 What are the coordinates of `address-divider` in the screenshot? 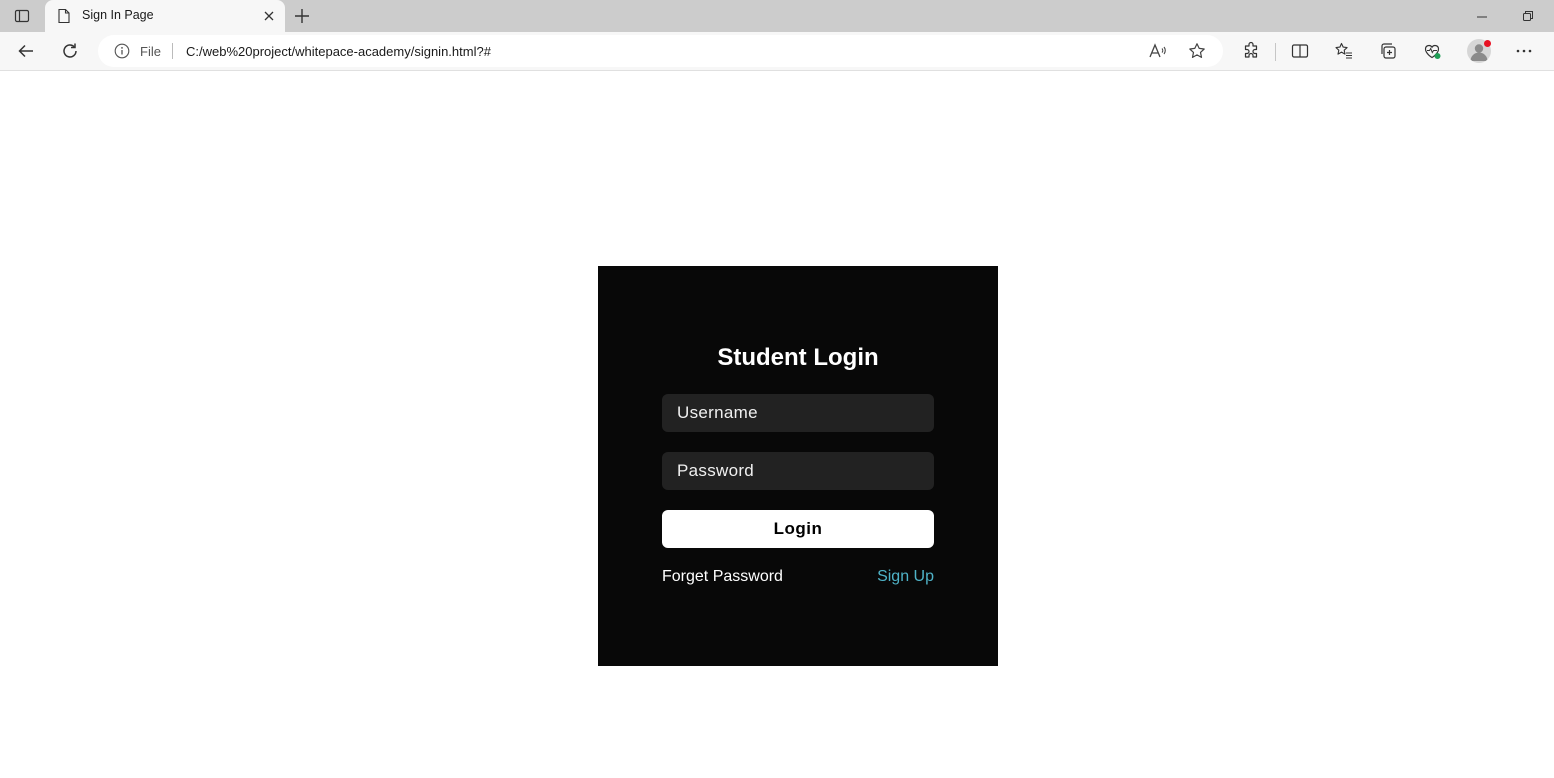 It's located at (172, 51).